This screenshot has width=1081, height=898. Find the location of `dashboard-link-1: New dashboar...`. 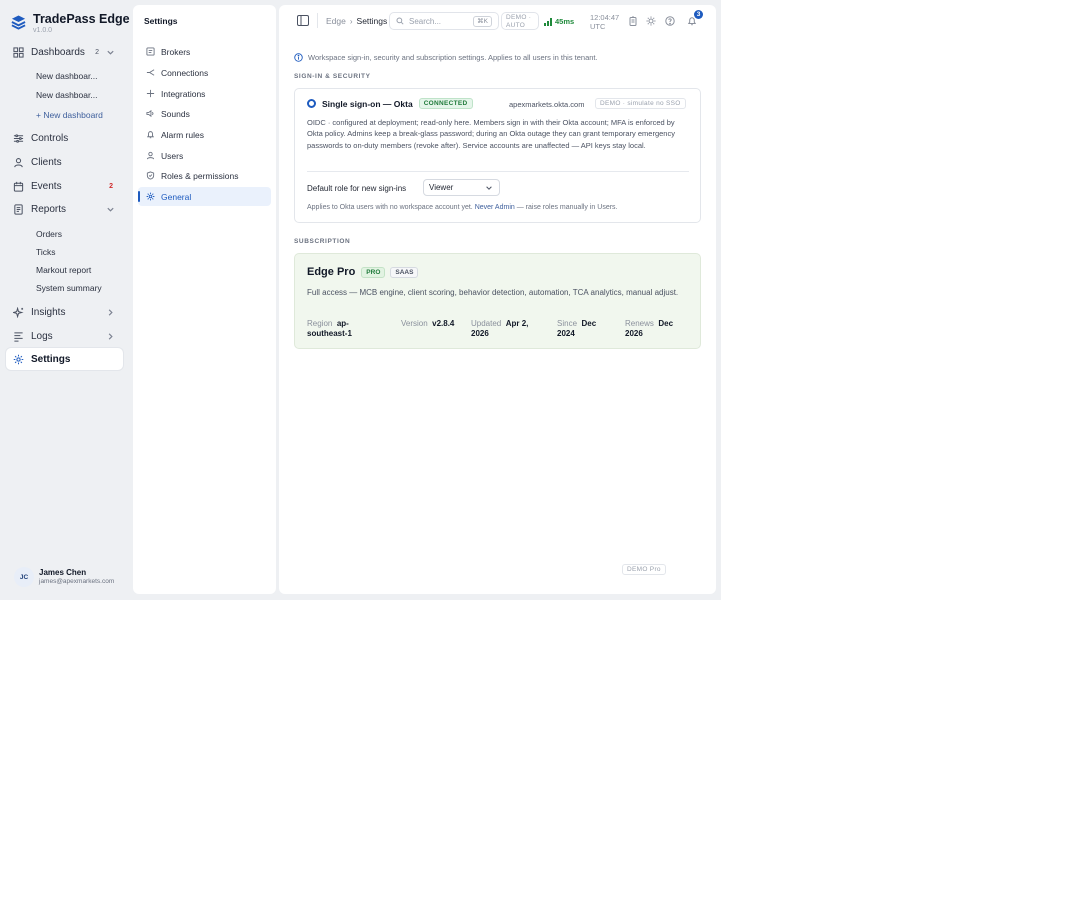

dashboard-link-1: New dashboar... is located at coordinates (70, 76).